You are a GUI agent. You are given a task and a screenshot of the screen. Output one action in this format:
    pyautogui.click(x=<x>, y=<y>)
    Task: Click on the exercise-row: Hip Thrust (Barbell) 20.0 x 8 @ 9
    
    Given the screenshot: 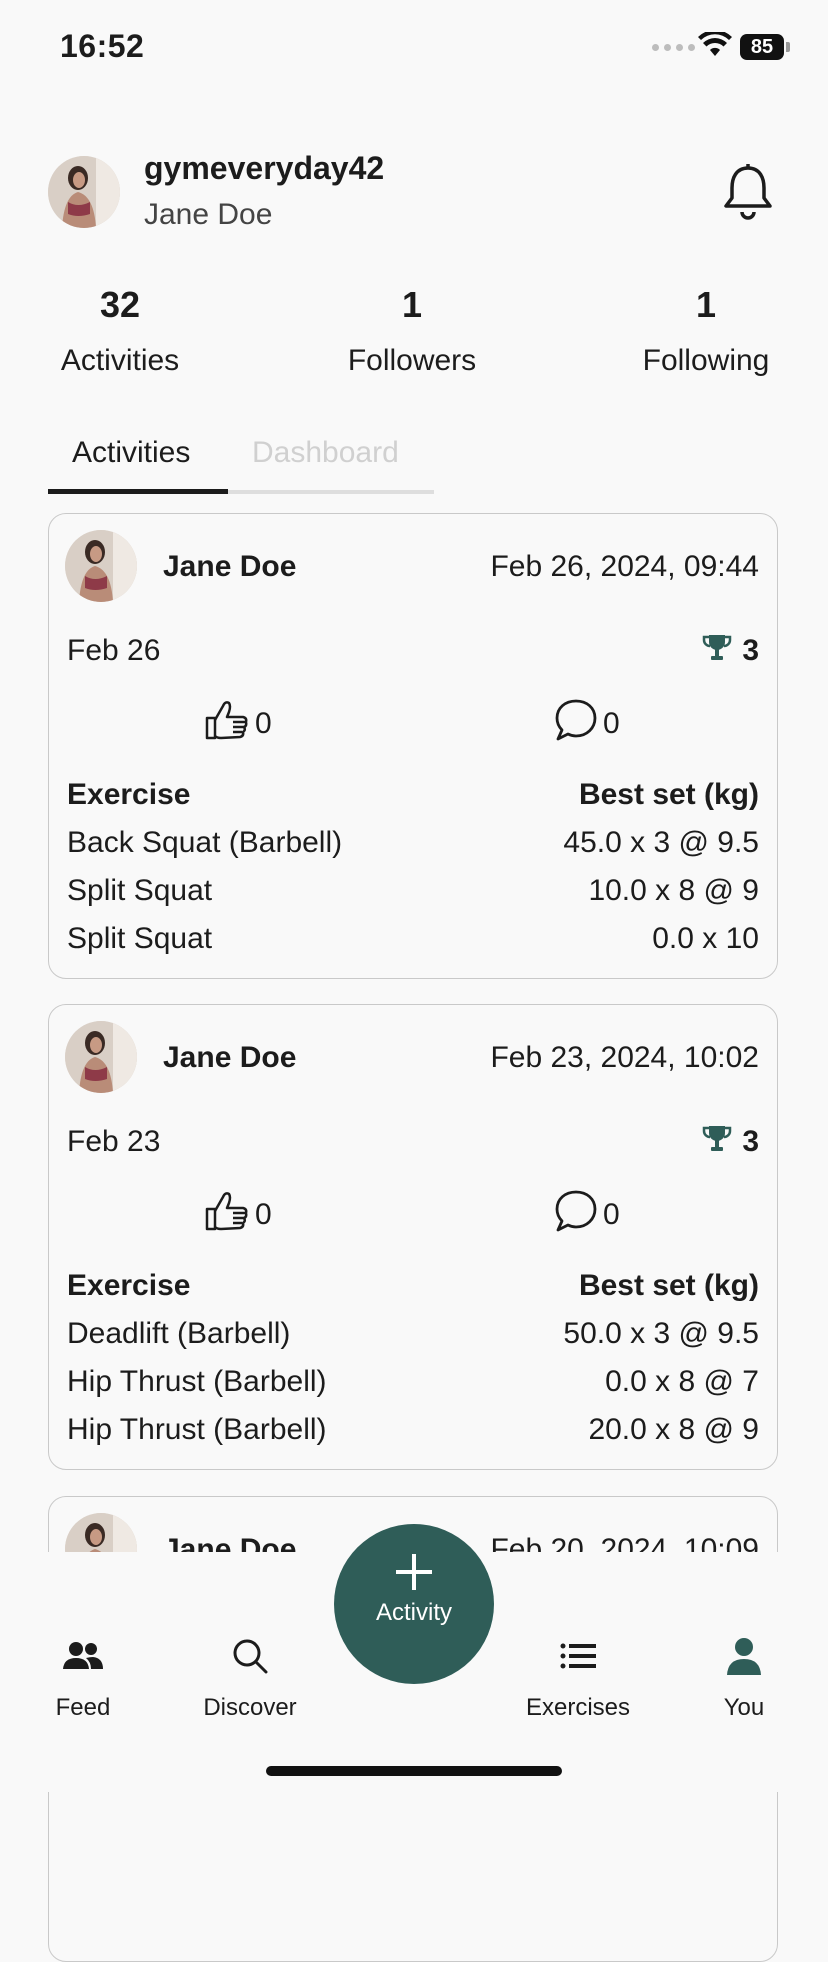 What is the action you would take?
    pyautogui.click(x=413, y=1430)
    